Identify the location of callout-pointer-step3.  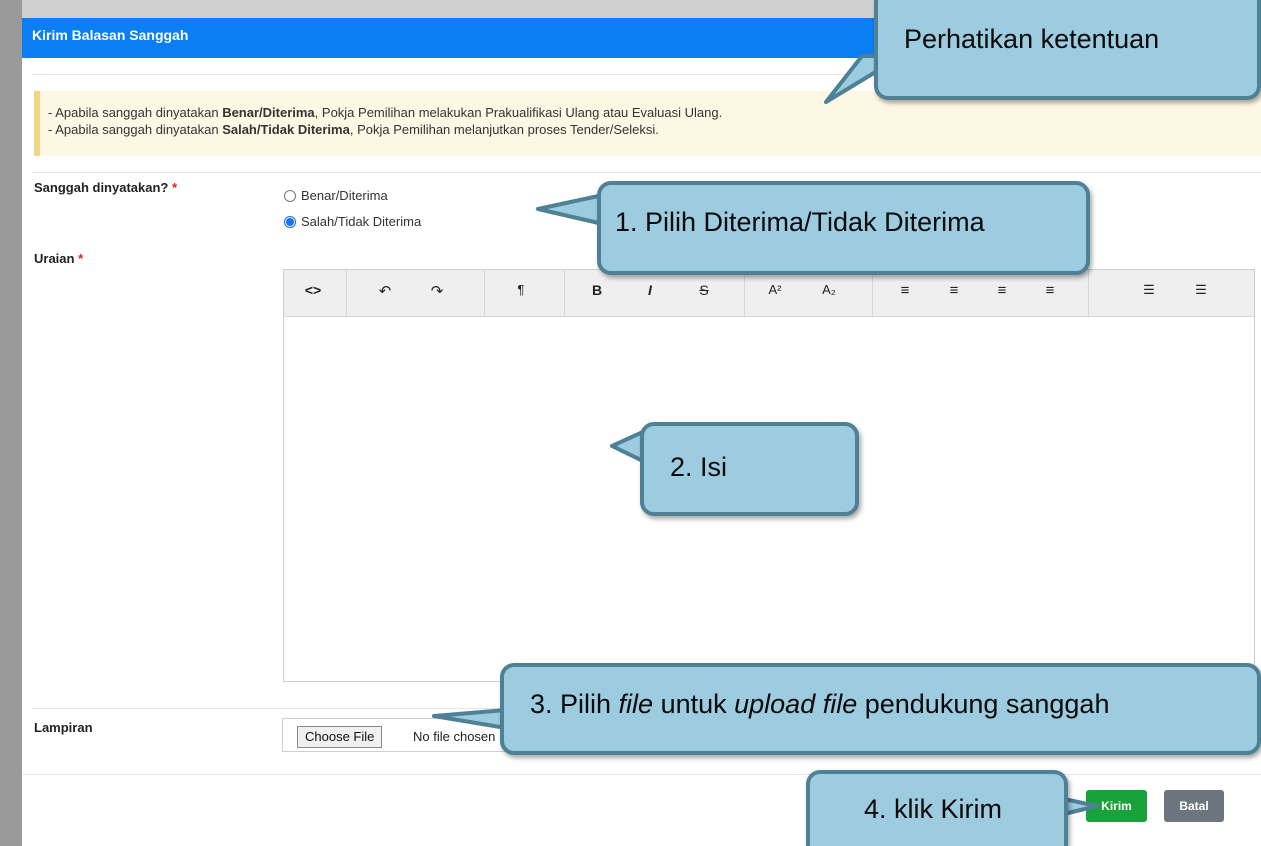
(470, 719).